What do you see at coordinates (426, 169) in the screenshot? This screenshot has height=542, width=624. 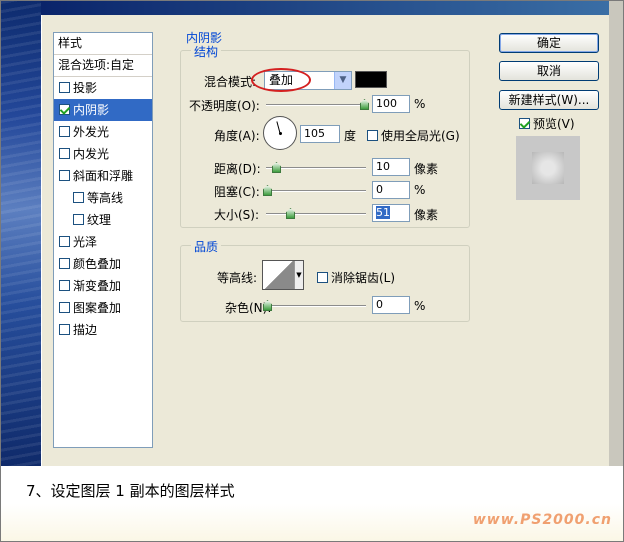 I see `distance-unit: 像素` at bounding box center [426, 169].